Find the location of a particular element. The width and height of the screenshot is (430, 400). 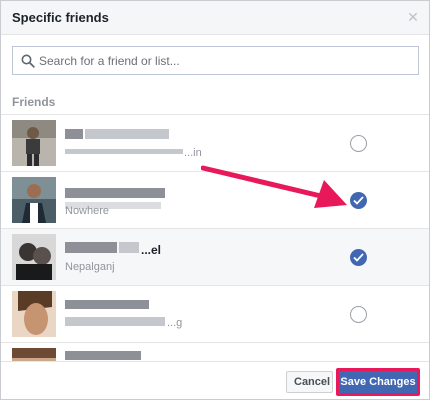

save-changes-button: Save Changes is located at coordinates (378, 382).